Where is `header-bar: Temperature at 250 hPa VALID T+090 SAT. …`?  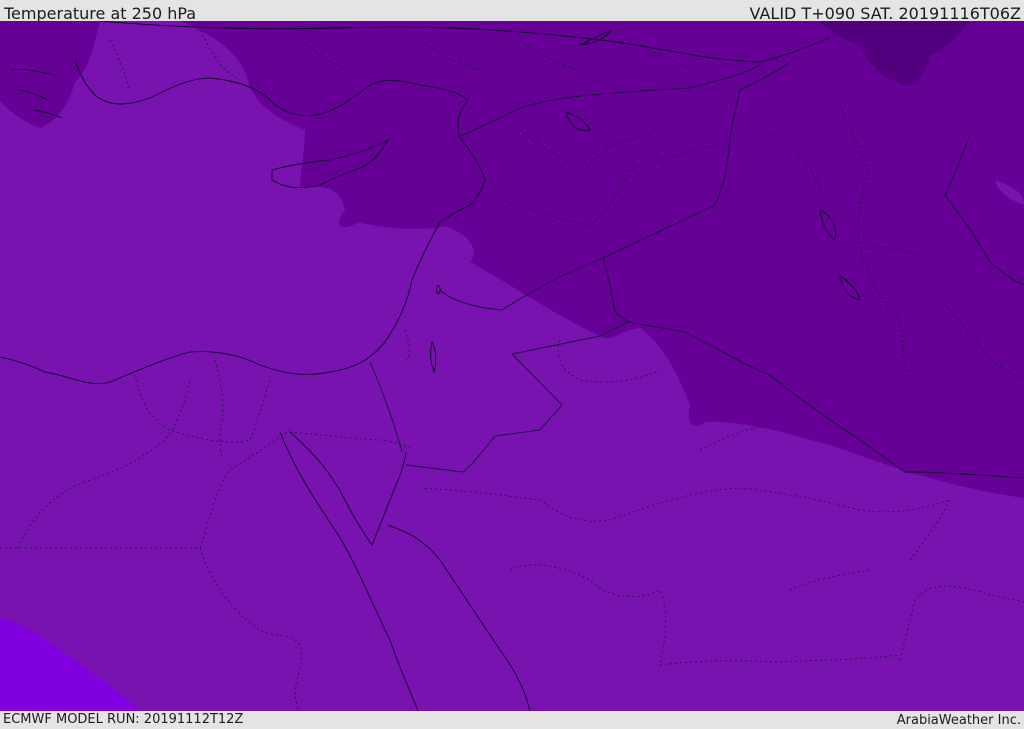
header-bar: Temperature at 250 hPa VALID T+090 SAT. … is located at coordinates (512, 11).